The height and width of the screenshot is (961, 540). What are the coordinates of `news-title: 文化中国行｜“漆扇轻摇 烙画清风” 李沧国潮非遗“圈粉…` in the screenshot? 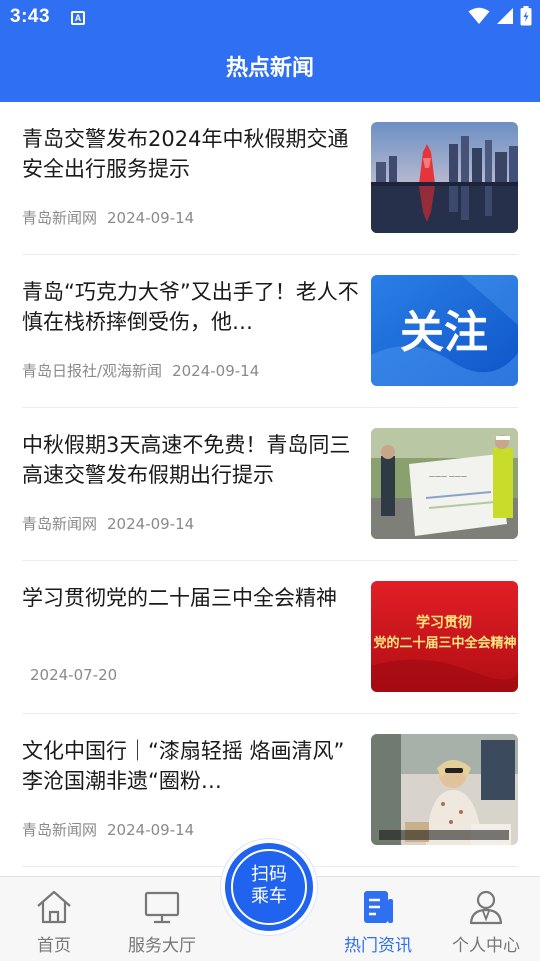 It's located at (183, 766).